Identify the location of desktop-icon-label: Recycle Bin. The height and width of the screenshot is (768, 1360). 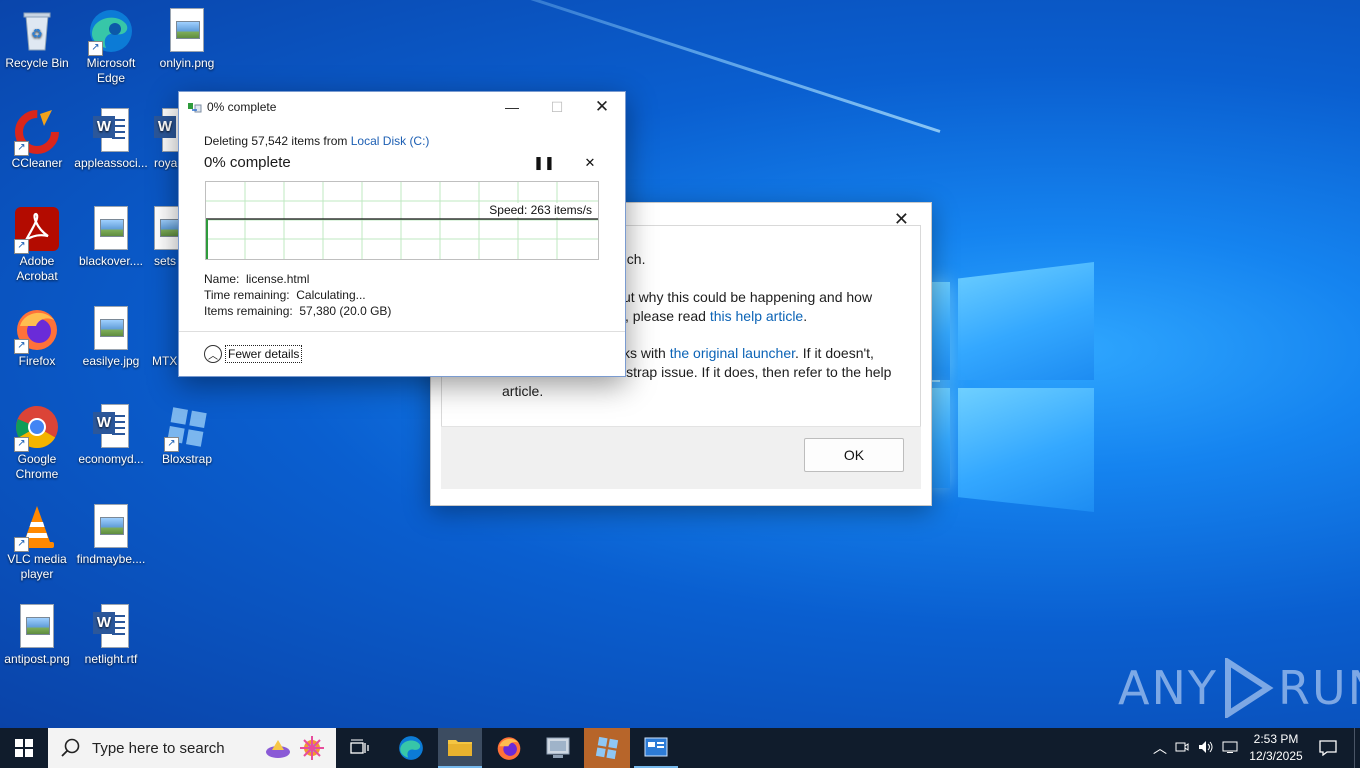
(37, 63).